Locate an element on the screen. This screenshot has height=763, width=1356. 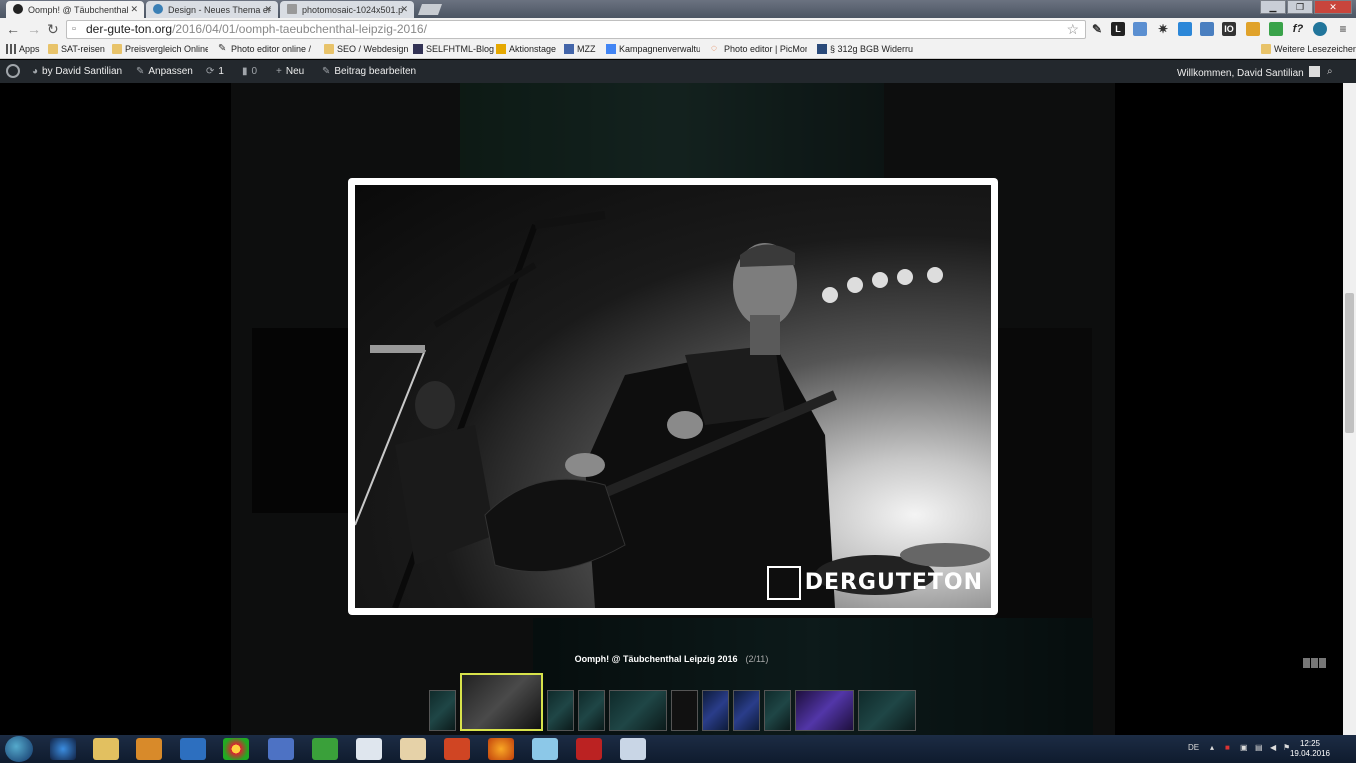
bookmark-link: Aktionstage is located at coordinates (526, 49).